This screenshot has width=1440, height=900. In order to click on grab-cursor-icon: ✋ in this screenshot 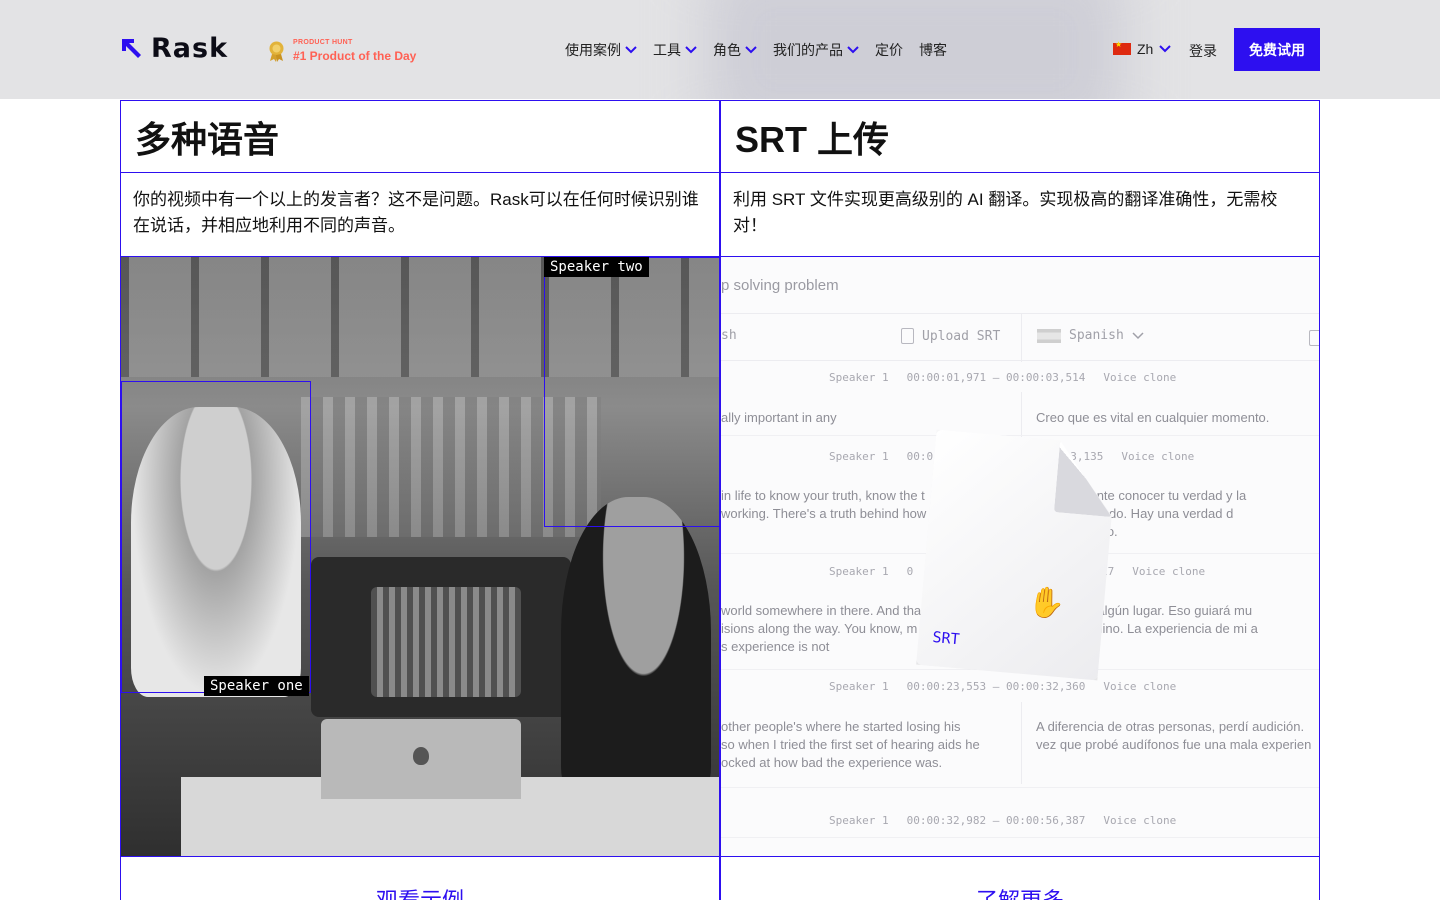, I will do `click(1046, 603)`.